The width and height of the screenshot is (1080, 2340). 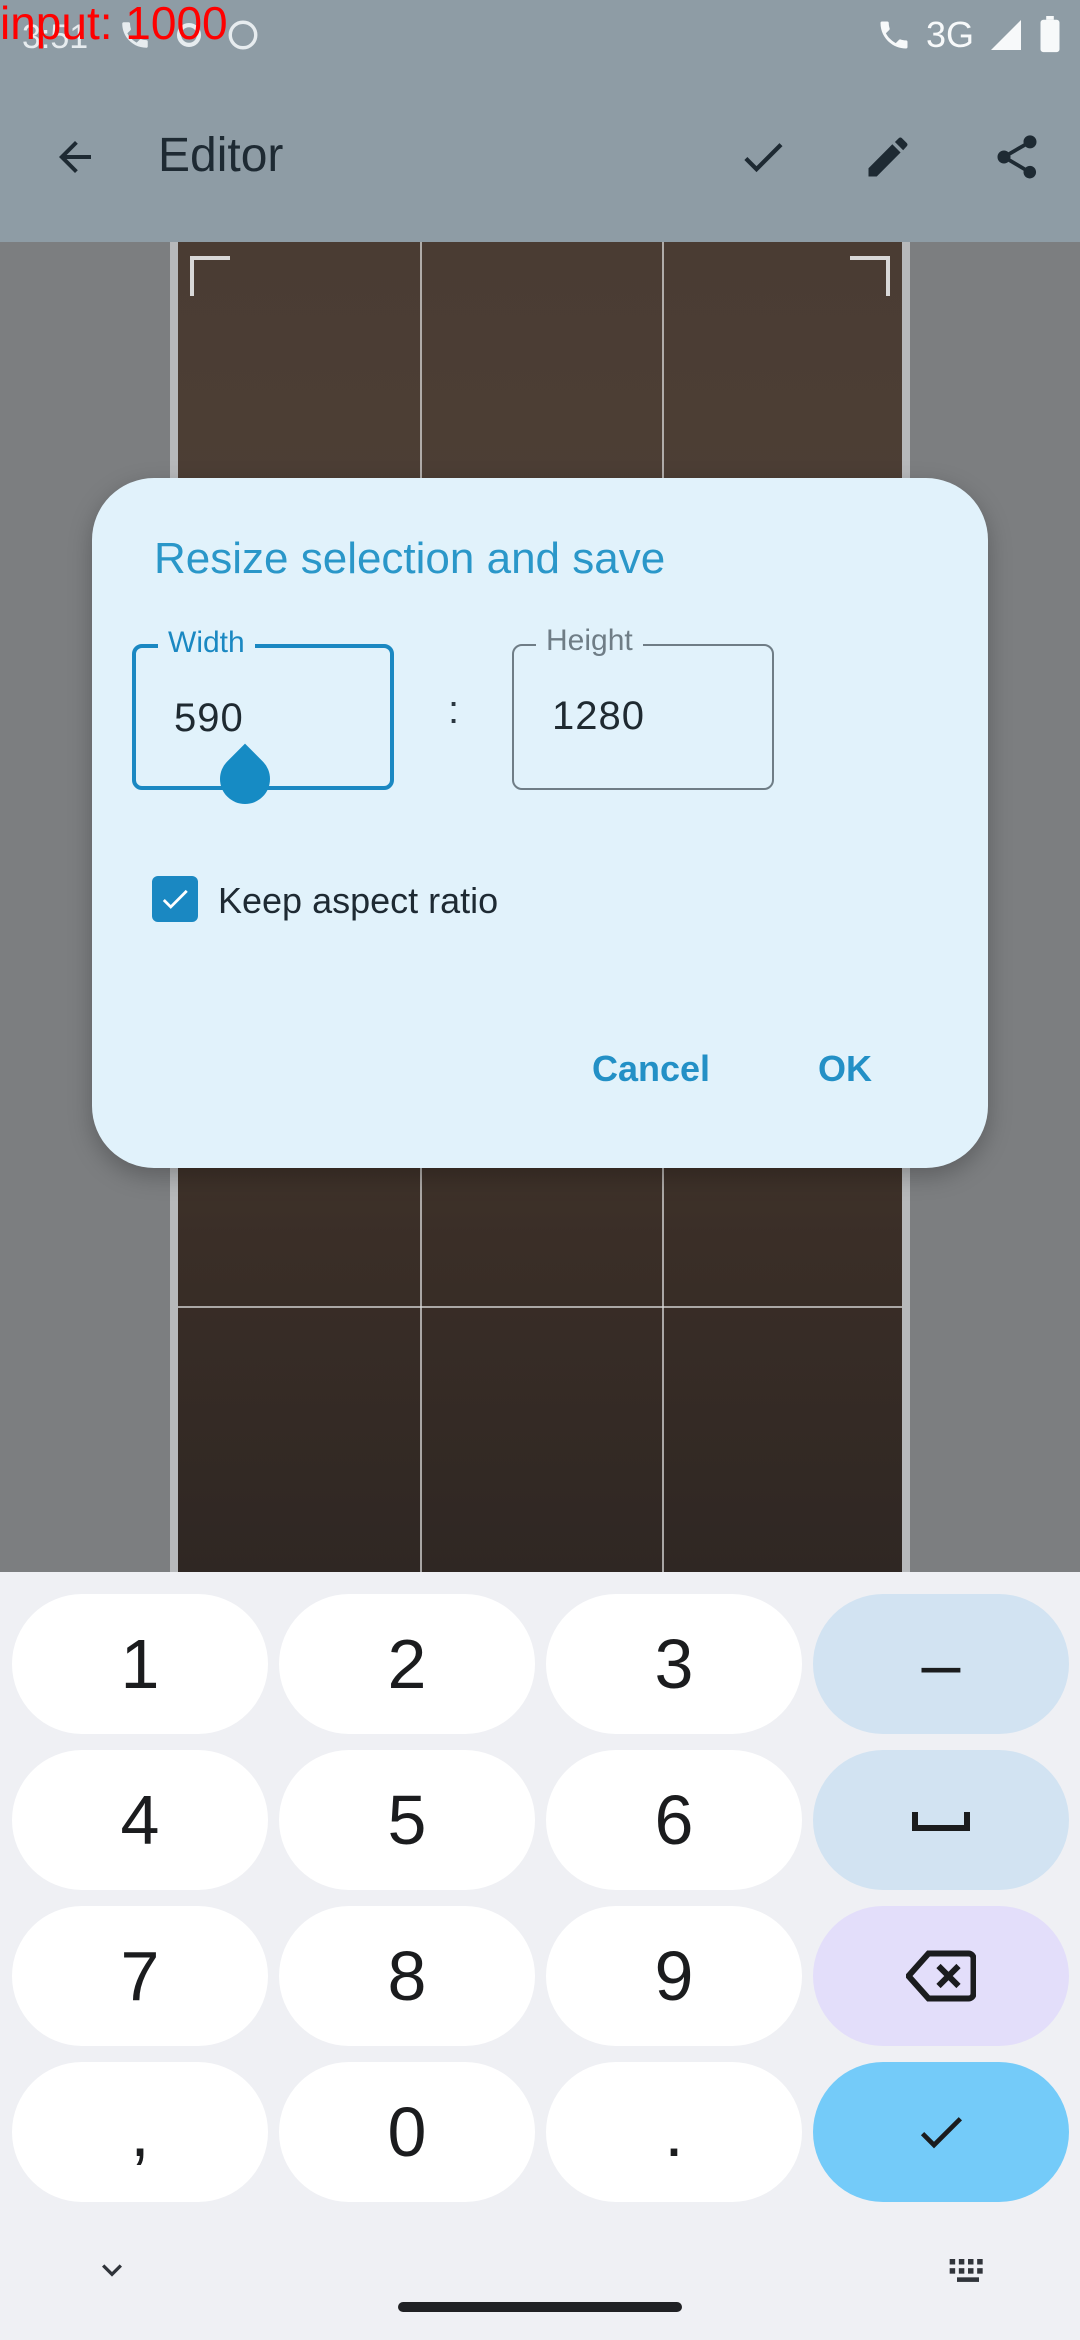 I want to click on key-9: 9, so click(x=674, y=1976).